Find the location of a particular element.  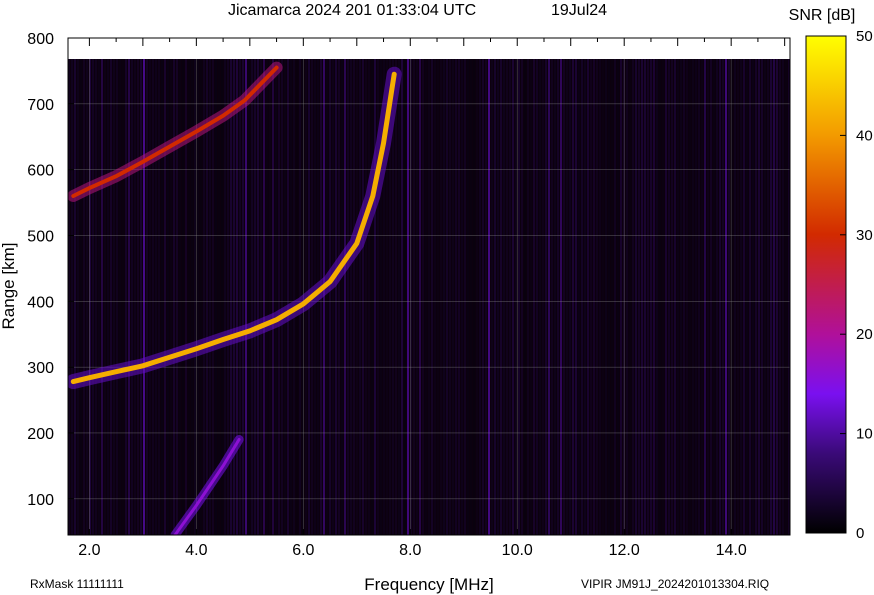

y-tick-label: 700 is located at coordinates (40, 105).